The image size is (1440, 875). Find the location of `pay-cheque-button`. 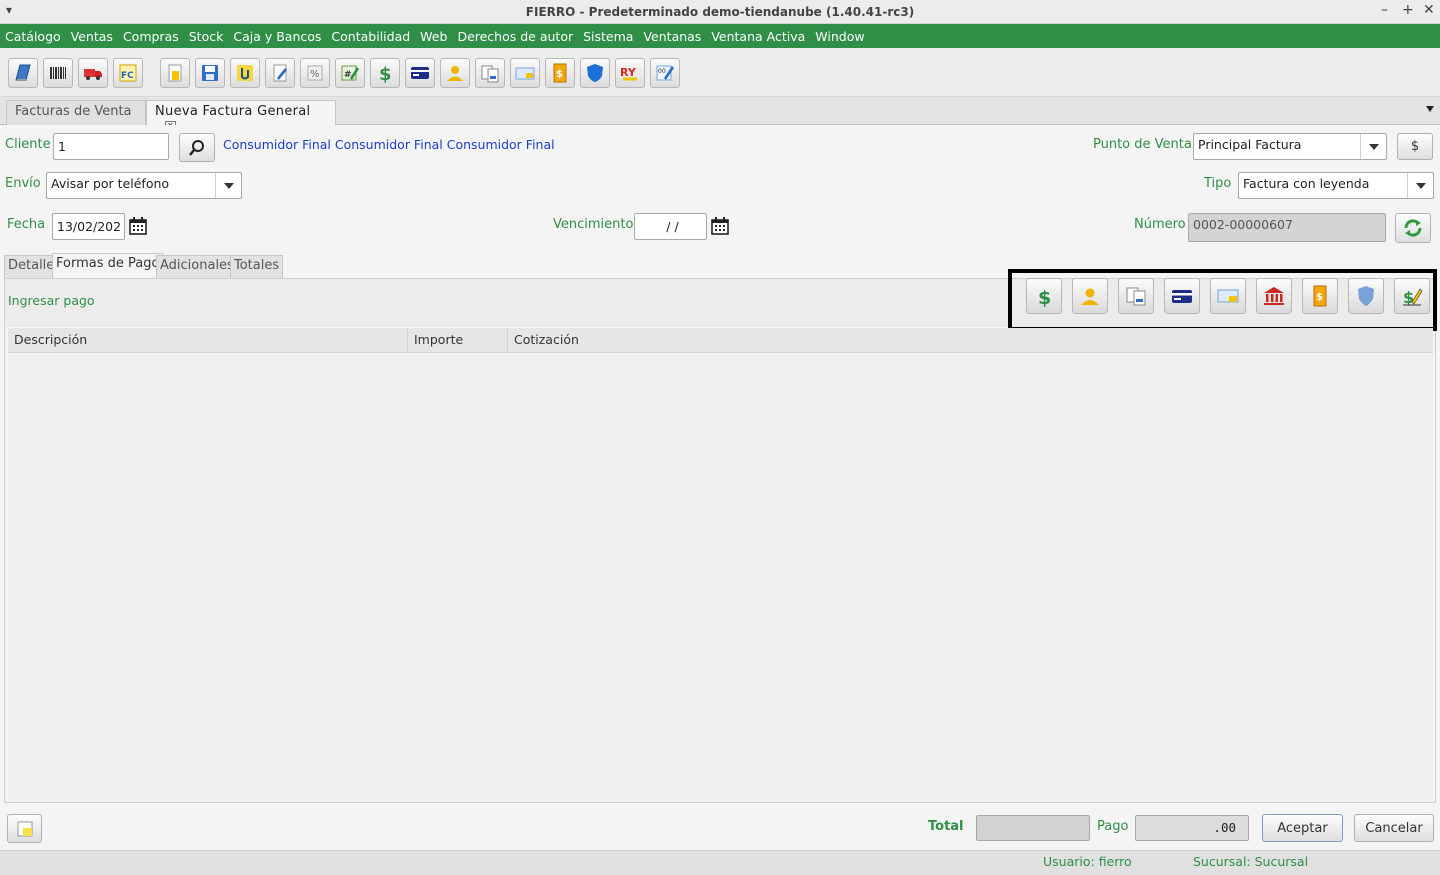

pay-cheque-button is located at coordinates (1228, 296).